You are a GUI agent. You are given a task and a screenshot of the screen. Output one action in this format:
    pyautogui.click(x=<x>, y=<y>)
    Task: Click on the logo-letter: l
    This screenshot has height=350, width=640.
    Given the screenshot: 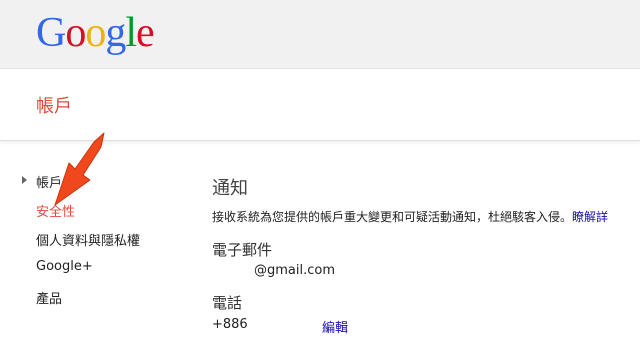 What is the action you would take?
    pyautogui.click(x=131, y=33)
    